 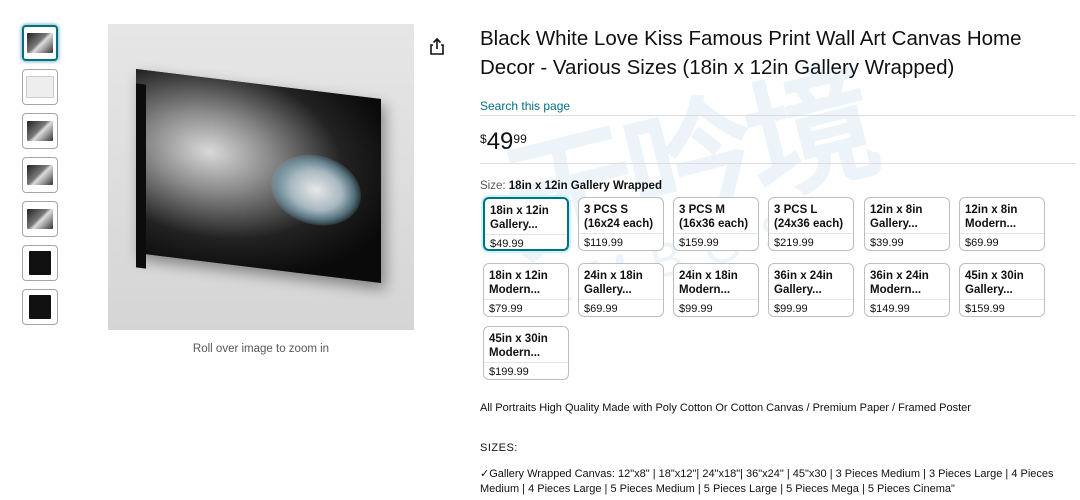 What do you see at coordinates (141, 176) in the screenshot?
I see `canvas-edge` at bounding box center [141, 176].